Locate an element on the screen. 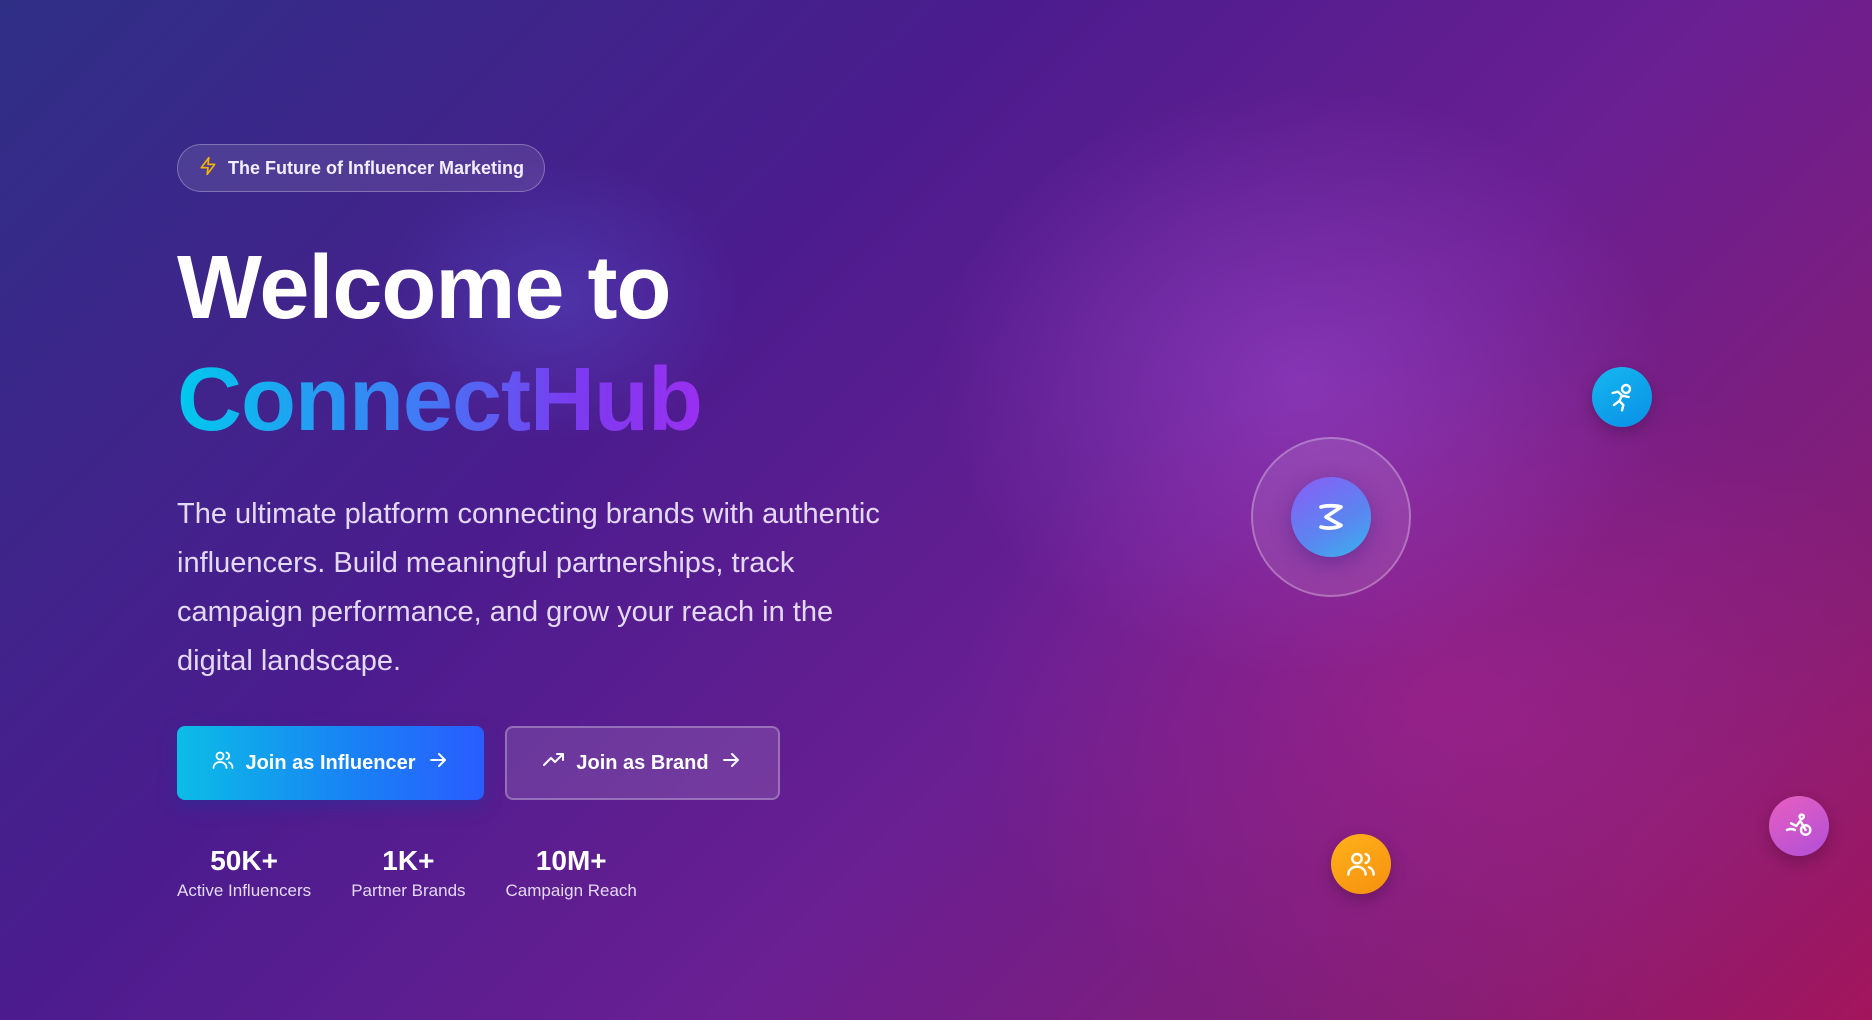 This screenshot has width=1872, height=1020. lightning-bolt-icon is located at coordinates (208, 168).